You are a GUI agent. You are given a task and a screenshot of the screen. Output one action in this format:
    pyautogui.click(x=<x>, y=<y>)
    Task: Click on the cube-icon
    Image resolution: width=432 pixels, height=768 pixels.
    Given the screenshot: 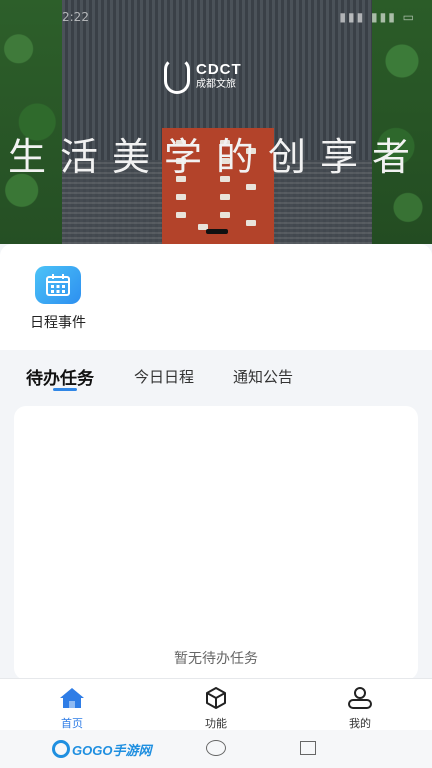 What is the action you would take?
    pyautogui.click(x=216, y=698)
    